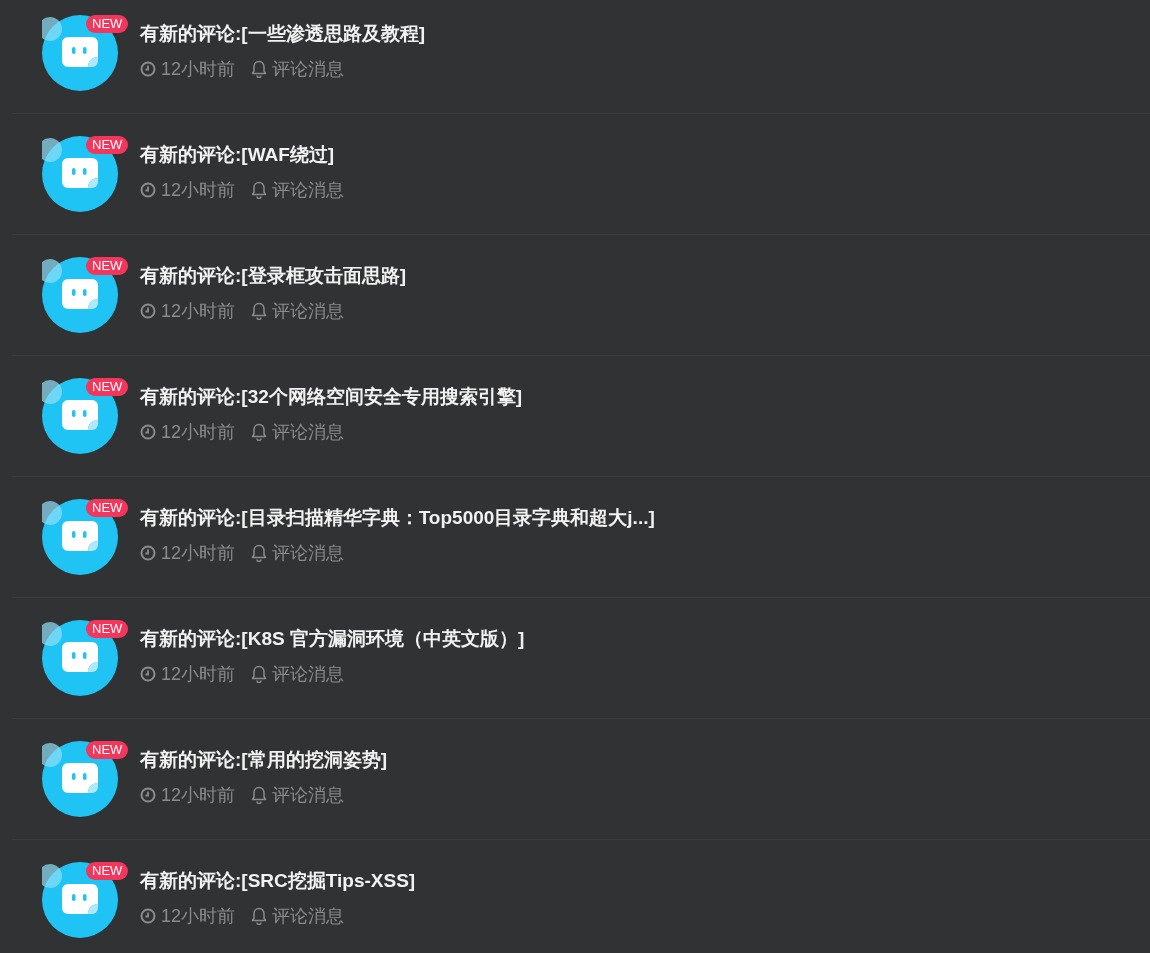 The image size is (1150, 953). I want to click on notification-title: 有新的评论:[32个网络空间安全专用搜索引擎], so click(331, 397).